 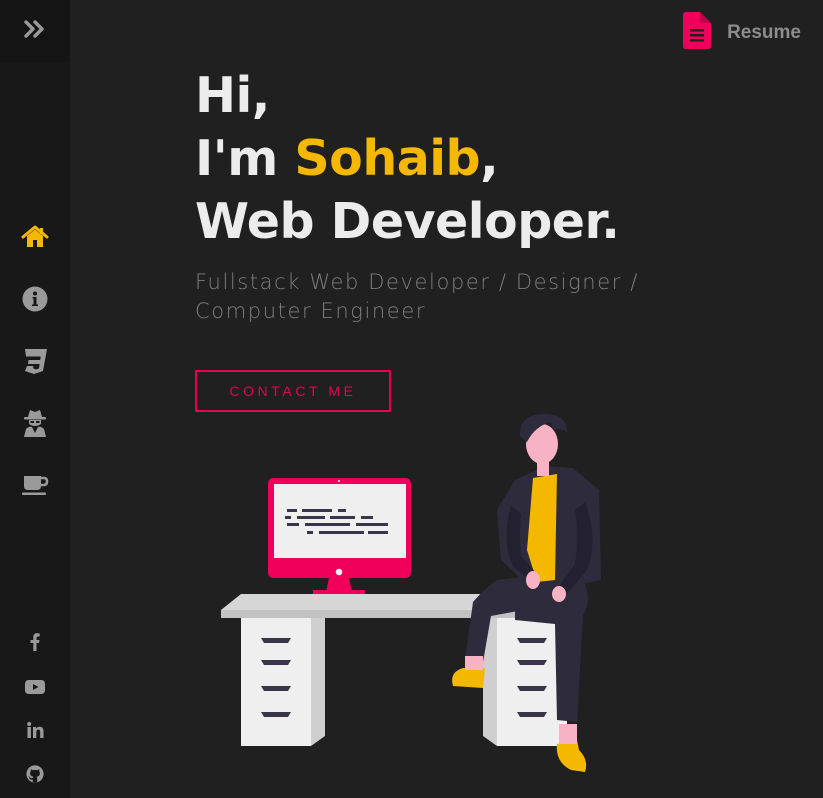 I want to click on css3-icon, so click(x=35, y=363).